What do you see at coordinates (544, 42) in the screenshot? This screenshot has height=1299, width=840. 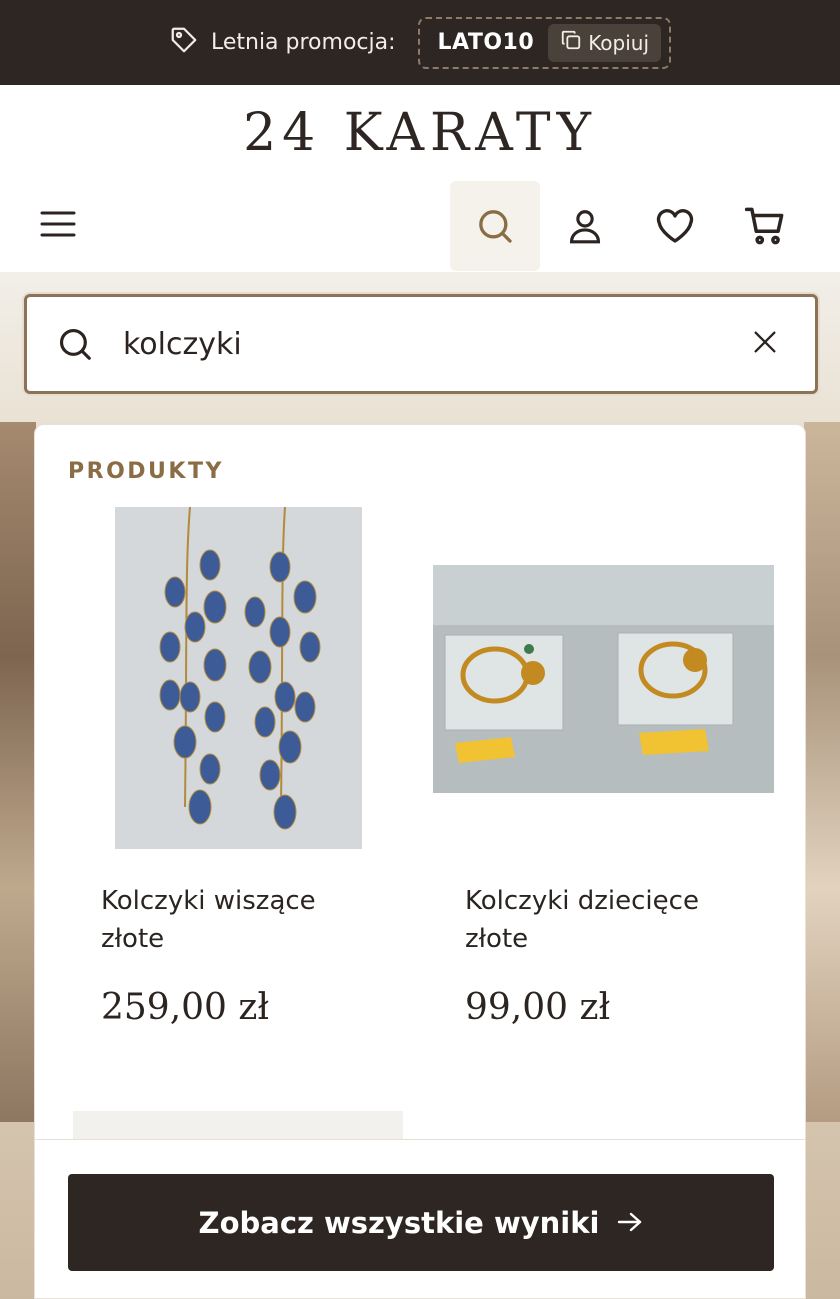 I see `promo-code-box: LATO10 Kopiuj` at bounding box center [544, 42].